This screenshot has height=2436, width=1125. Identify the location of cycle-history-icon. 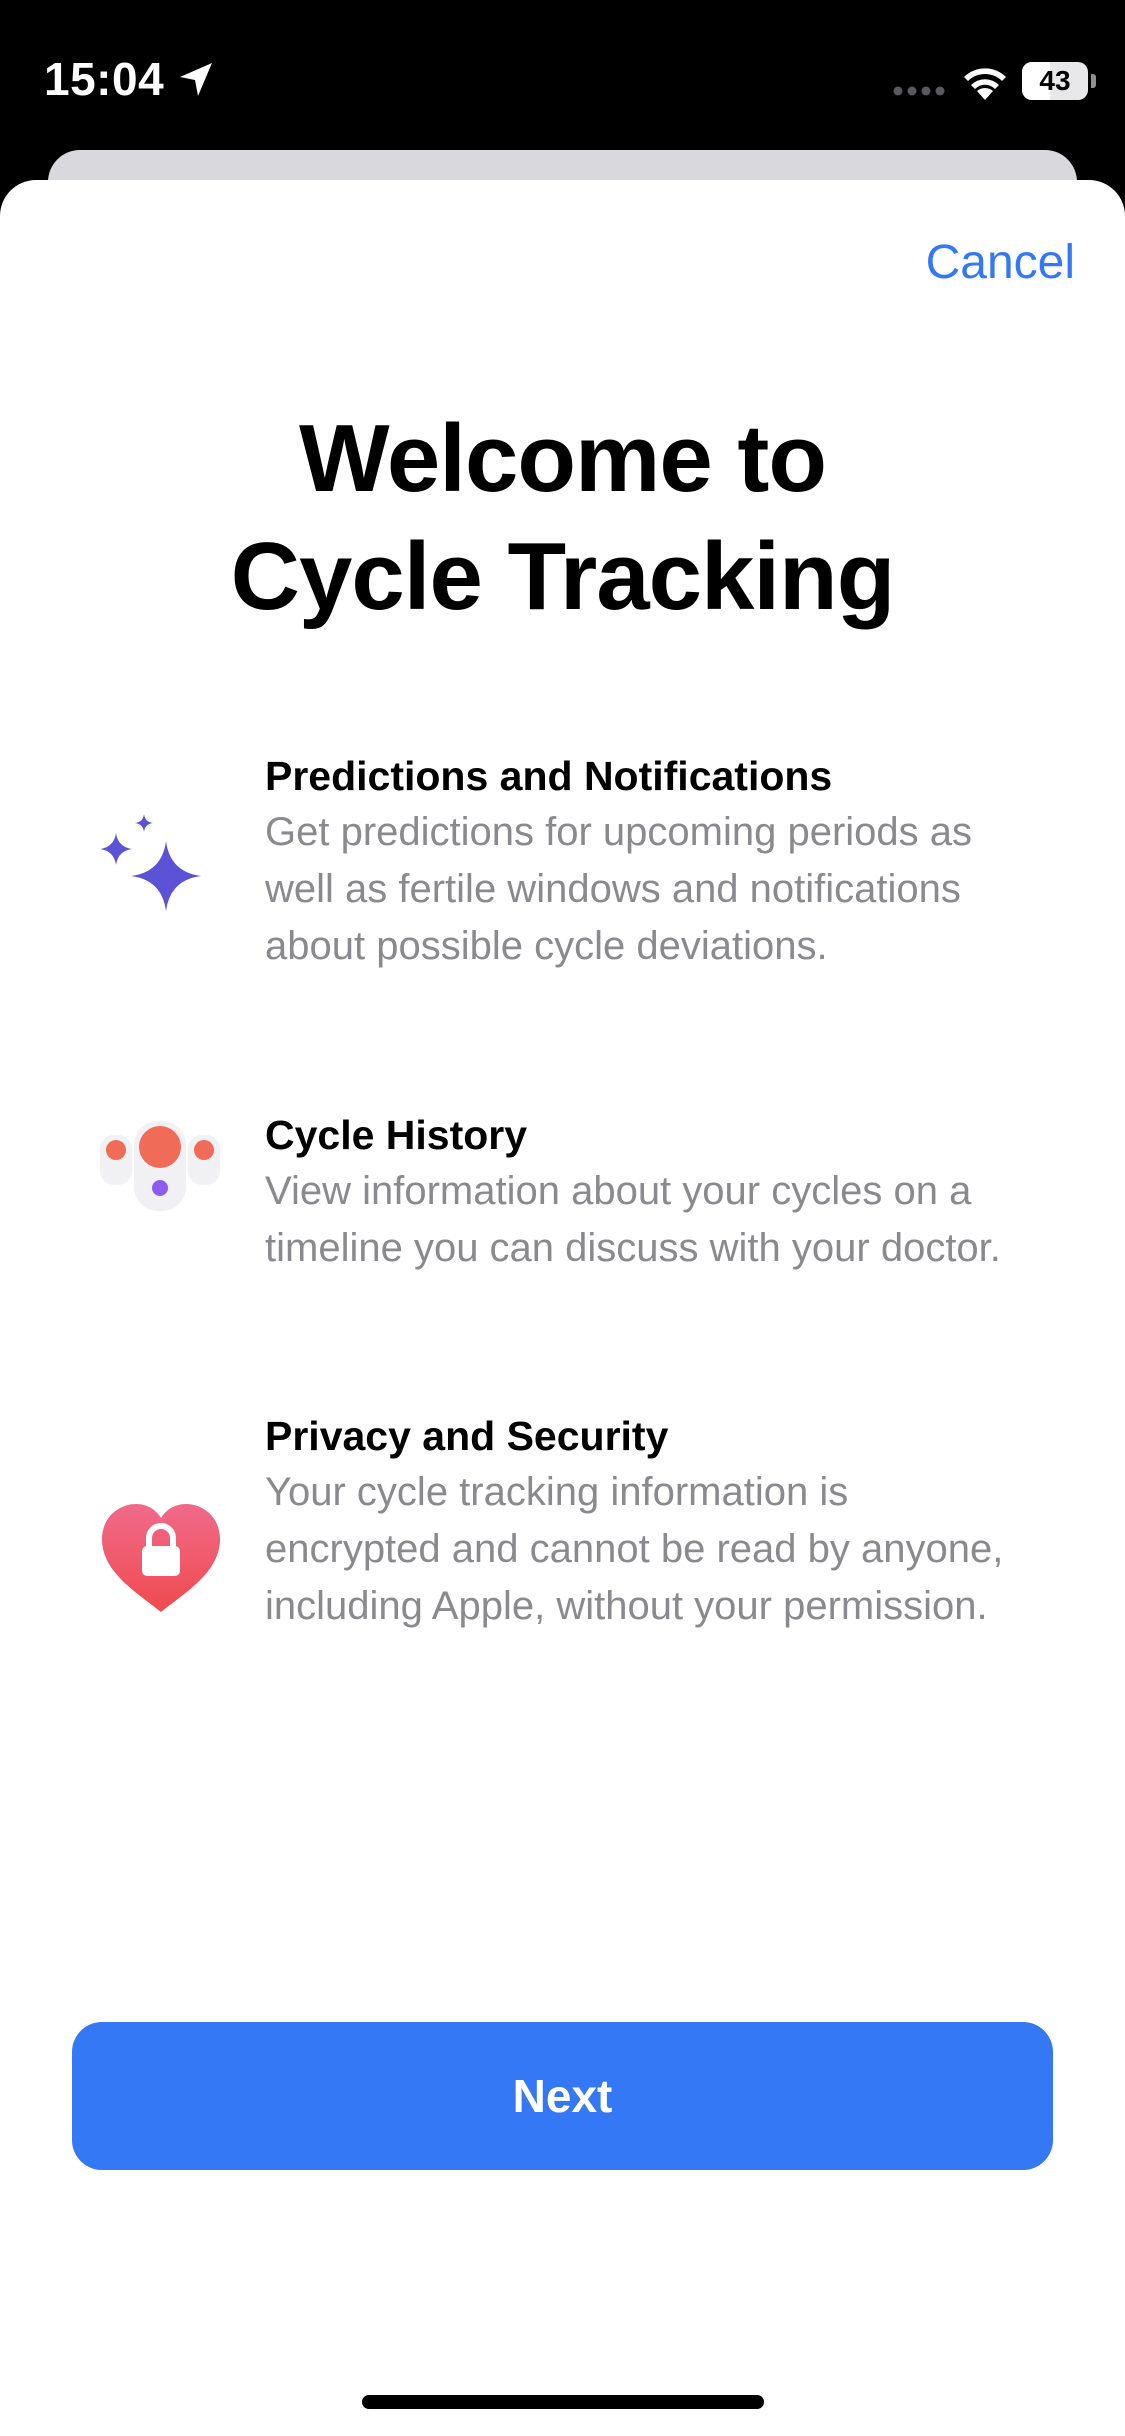
(160, 1166).